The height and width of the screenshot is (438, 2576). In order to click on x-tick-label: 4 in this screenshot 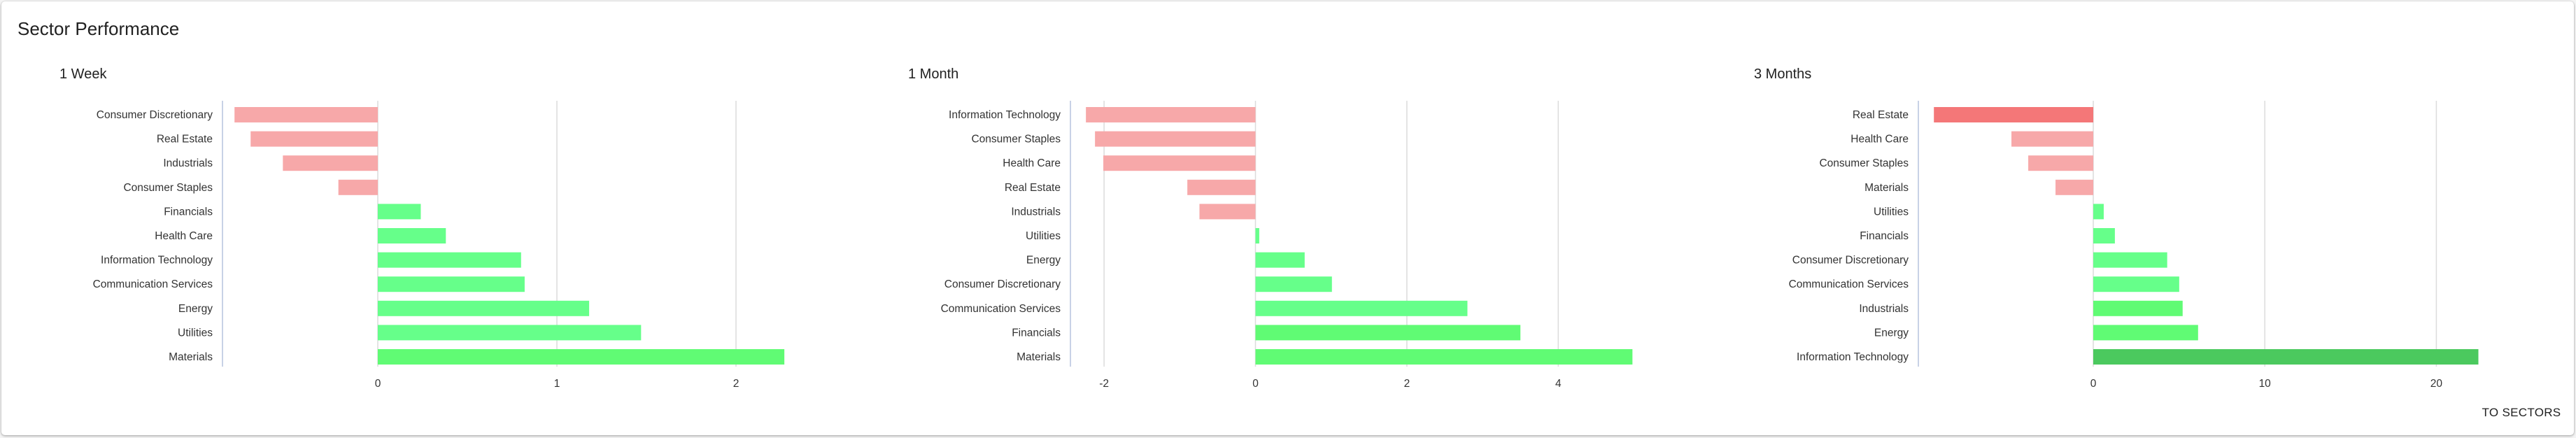, I will do `click(1559, 384)`.